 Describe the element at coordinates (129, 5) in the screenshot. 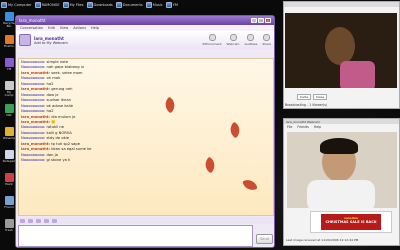

I see `taskbar-item: Documents` at that location.